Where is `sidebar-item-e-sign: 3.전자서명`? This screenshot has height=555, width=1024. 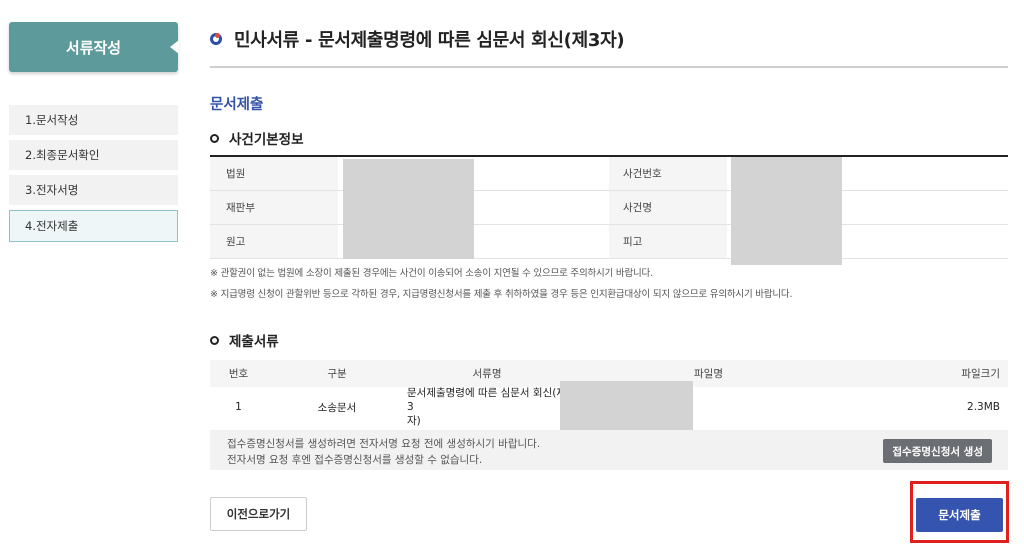
sidebar-item-e-sign: 3.전자서명 is located at coordinates (93, 190).